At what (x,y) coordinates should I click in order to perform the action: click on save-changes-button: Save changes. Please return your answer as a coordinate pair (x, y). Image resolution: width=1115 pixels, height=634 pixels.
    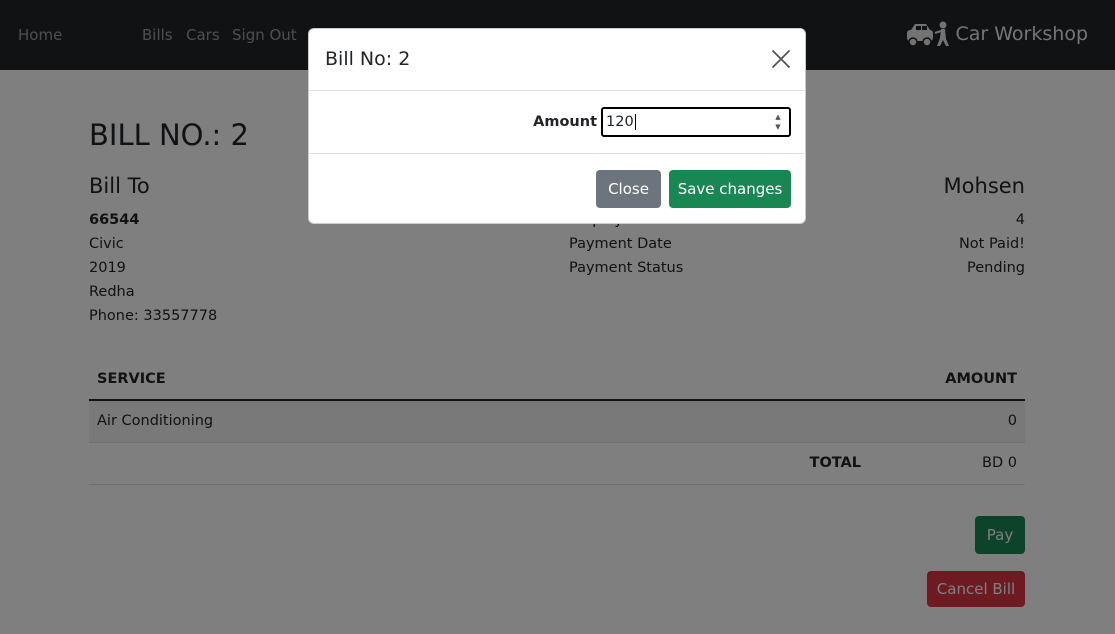
    Looking at the image, I should click on (730, 189).